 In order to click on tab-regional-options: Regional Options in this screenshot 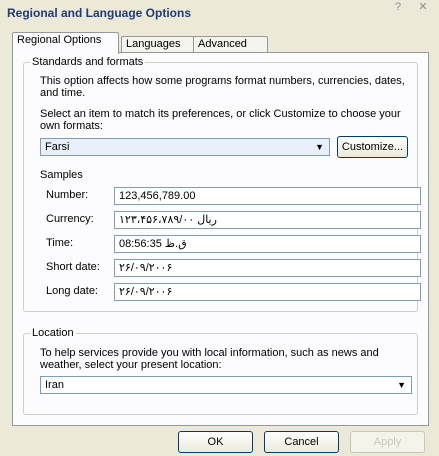, I will do `click(65, 43)`.